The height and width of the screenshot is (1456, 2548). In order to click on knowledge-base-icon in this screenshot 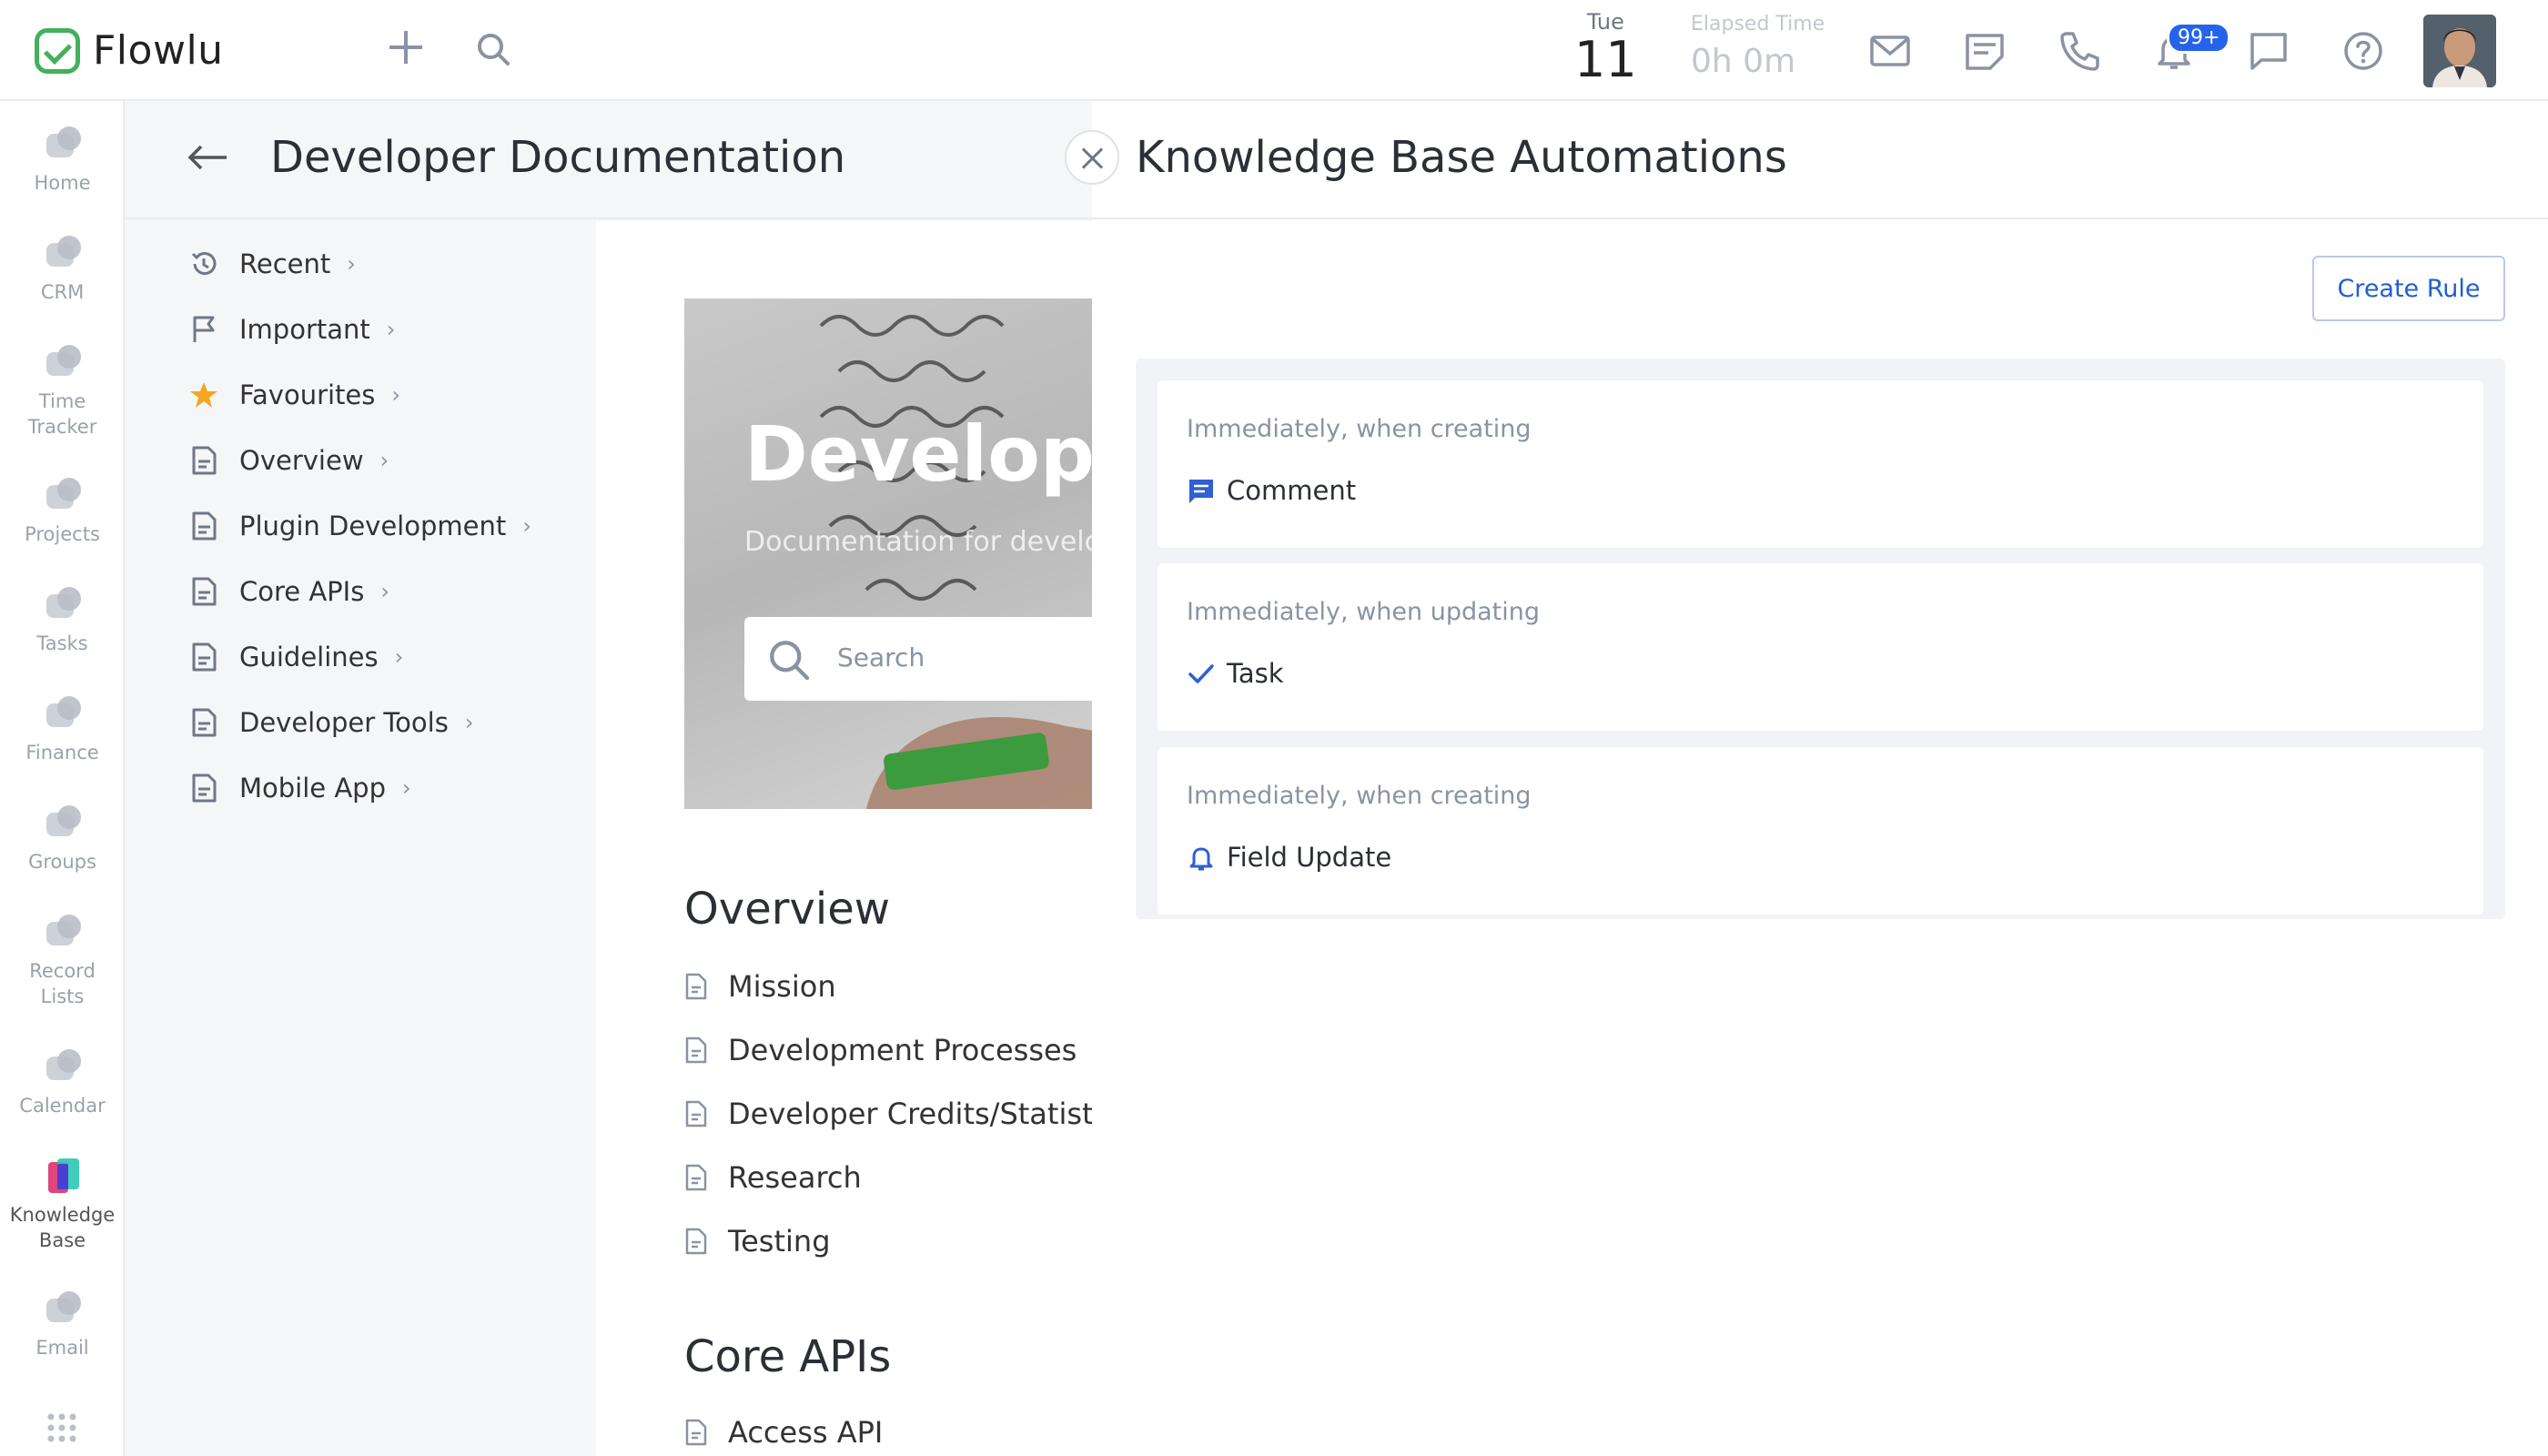, I will do `click(63, 1177)`.